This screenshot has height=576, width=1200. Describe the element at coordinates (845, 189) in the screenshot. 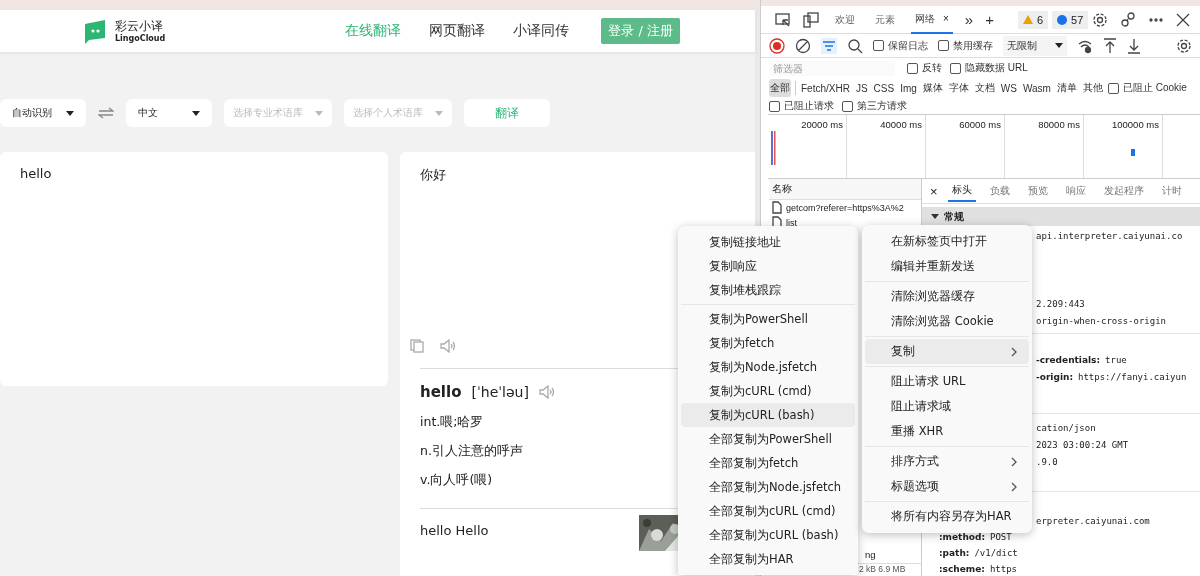

I see `column-header: 名称` at that location.